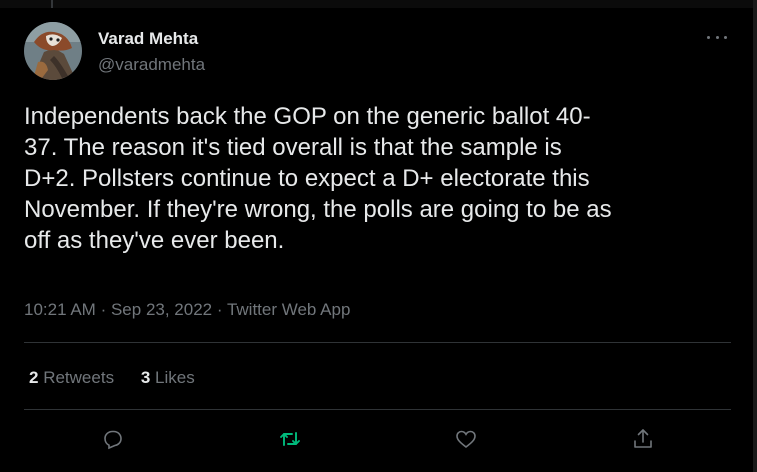 Image resolution: width=757 pixels, height=472 pixels. What do you see at coordinates (151, 65) in the screenshot?
I see `user-handle: @varadmehta` at bounding box center [151, 65].